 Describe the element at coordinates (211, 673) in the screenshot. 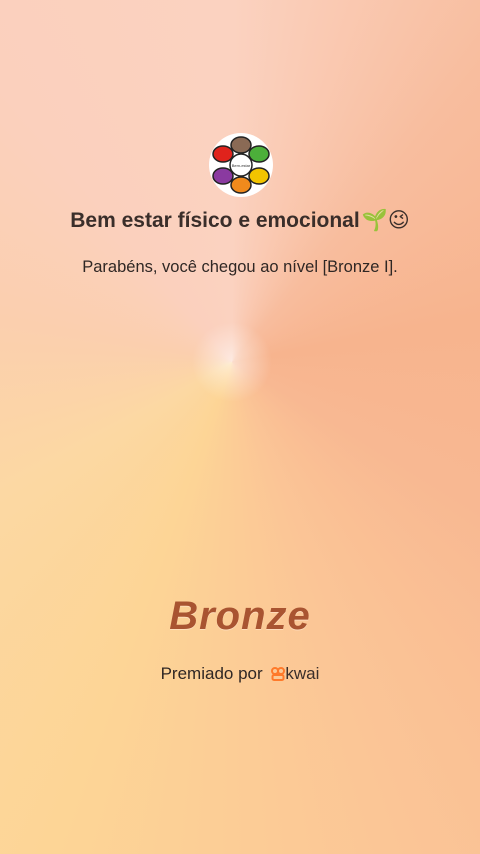

I see `awarded-by-label: Premiado por` at that location.